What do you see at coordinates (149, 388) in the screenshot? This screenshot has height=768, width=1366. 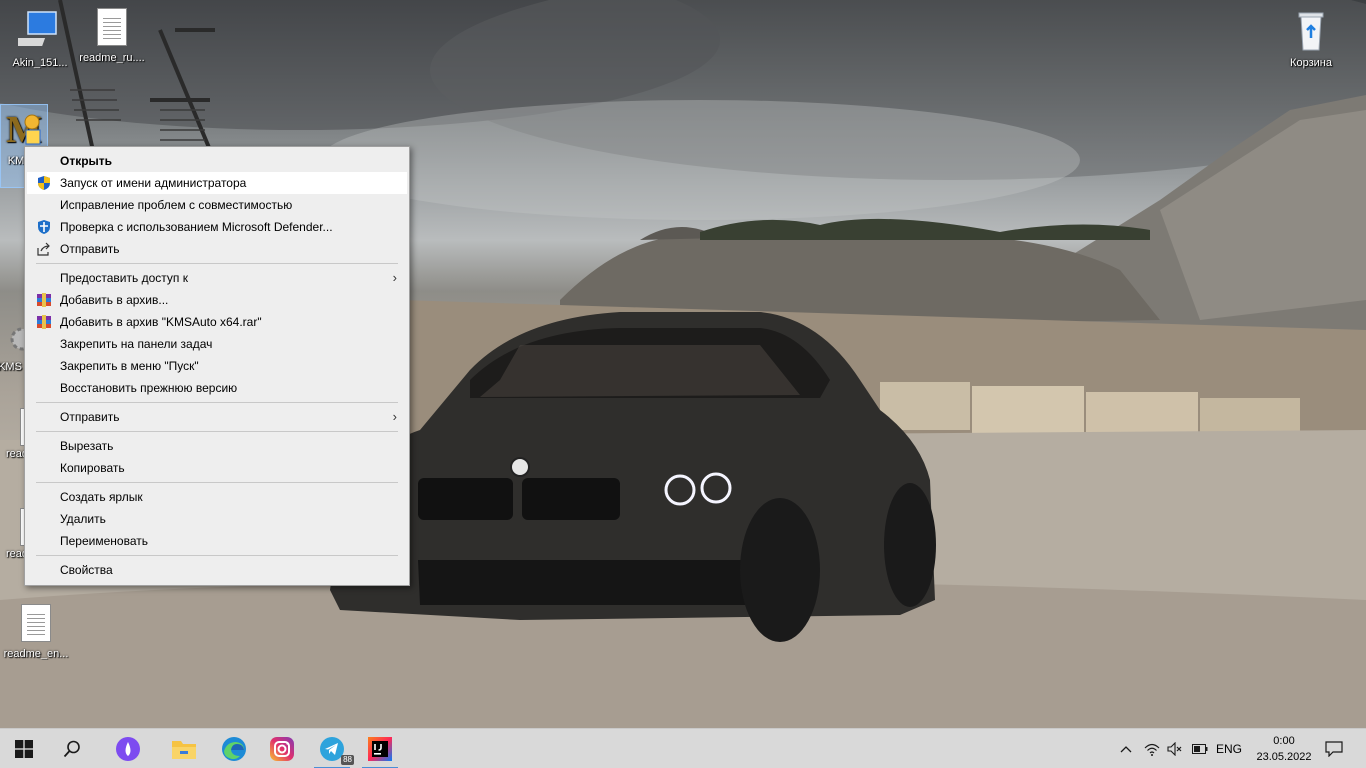 I see `menu-item-label: Восстановить прежнюю версию` at bounding box center [149, 388].